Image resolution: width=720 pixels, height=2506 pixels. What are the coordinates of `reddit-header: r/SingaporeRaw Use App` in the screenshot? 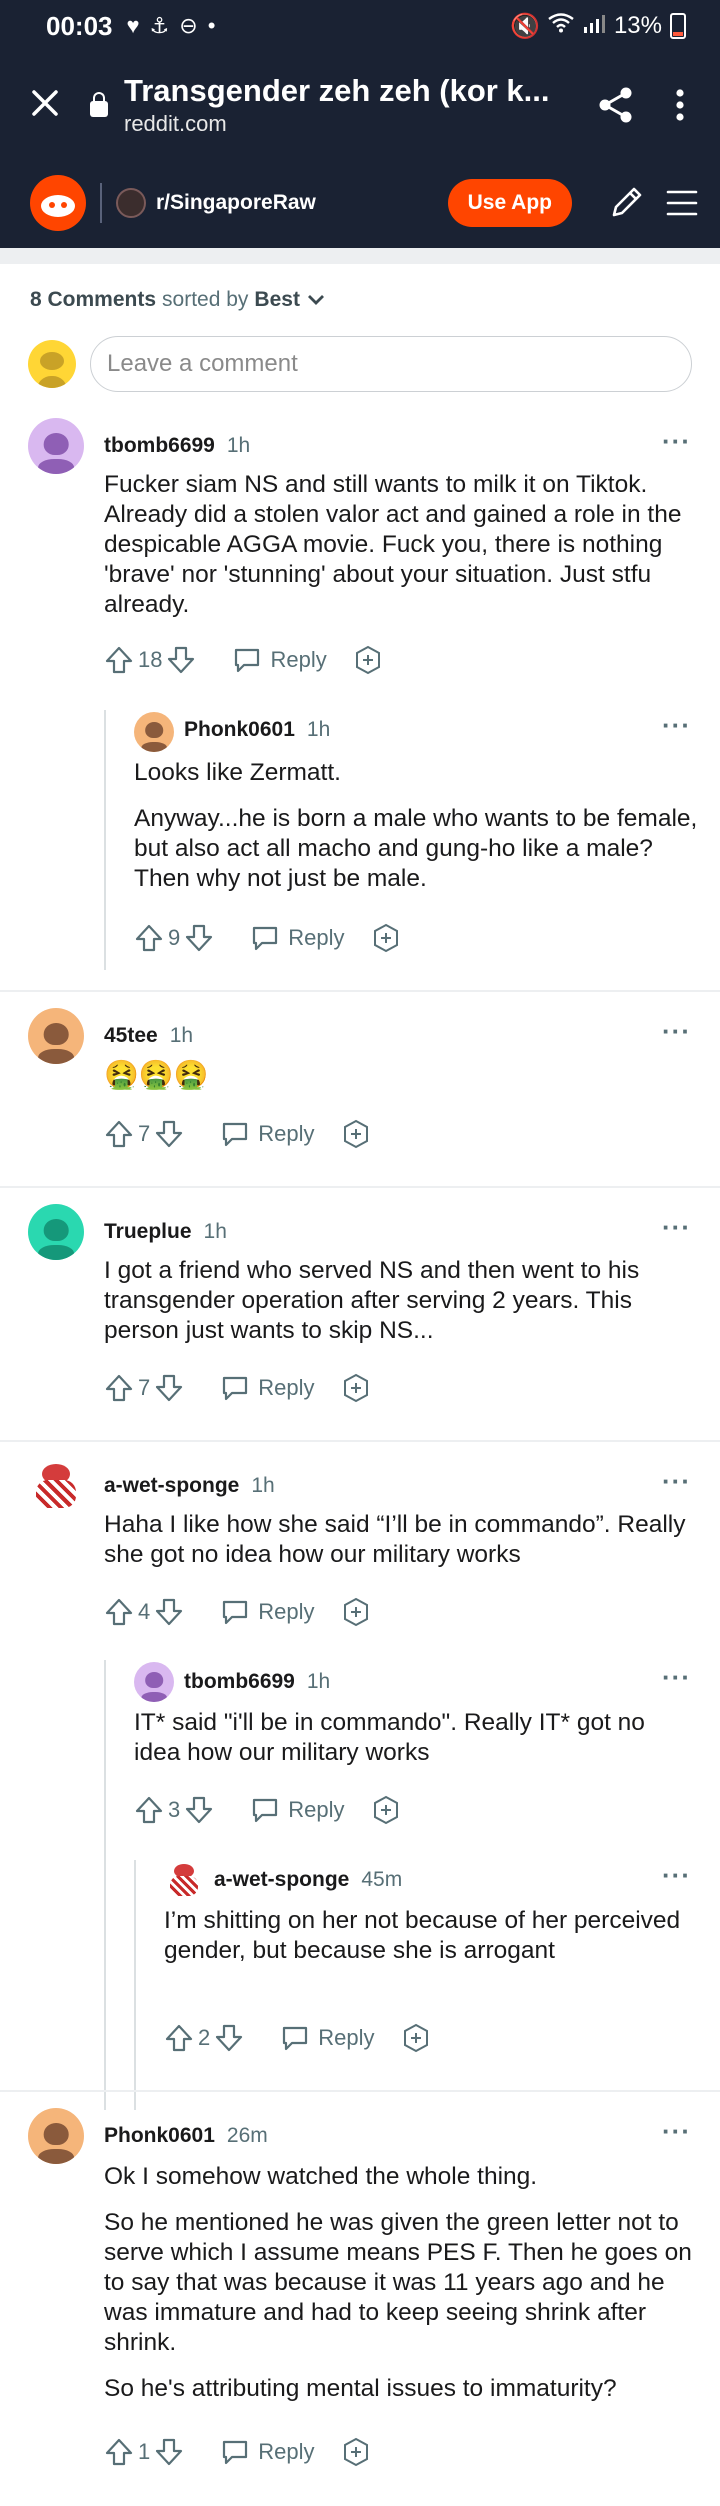 It's located at (360, 203).